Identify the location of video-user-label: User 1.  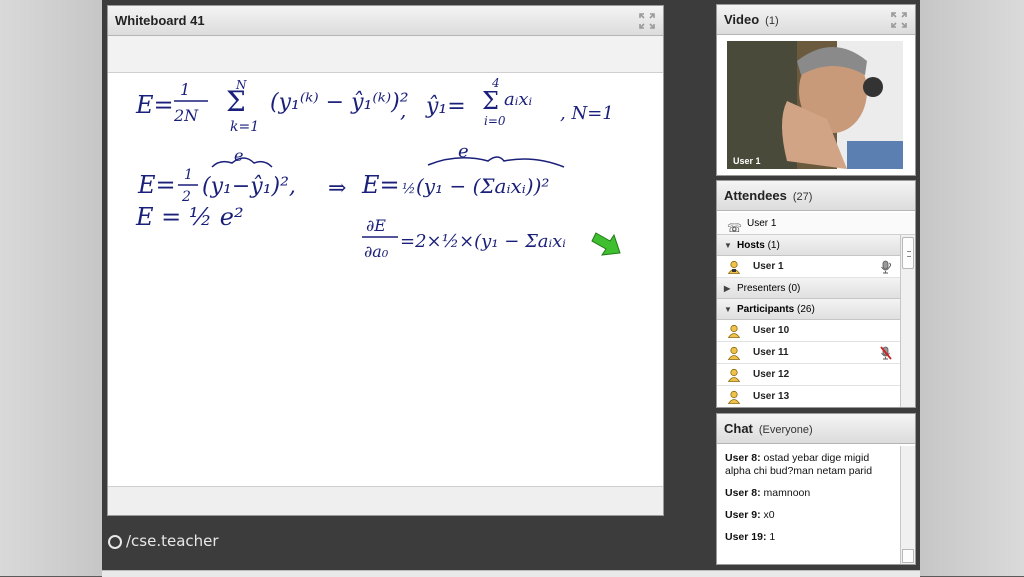
(747, 161).